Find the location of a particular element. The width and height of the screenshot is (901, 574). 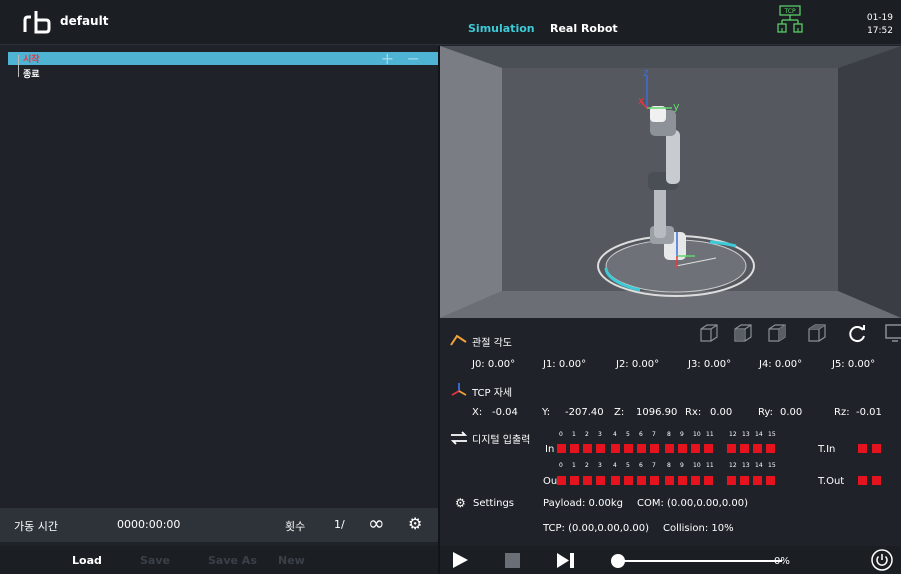

remove-node-button: − is located at coordinates (413, 58).